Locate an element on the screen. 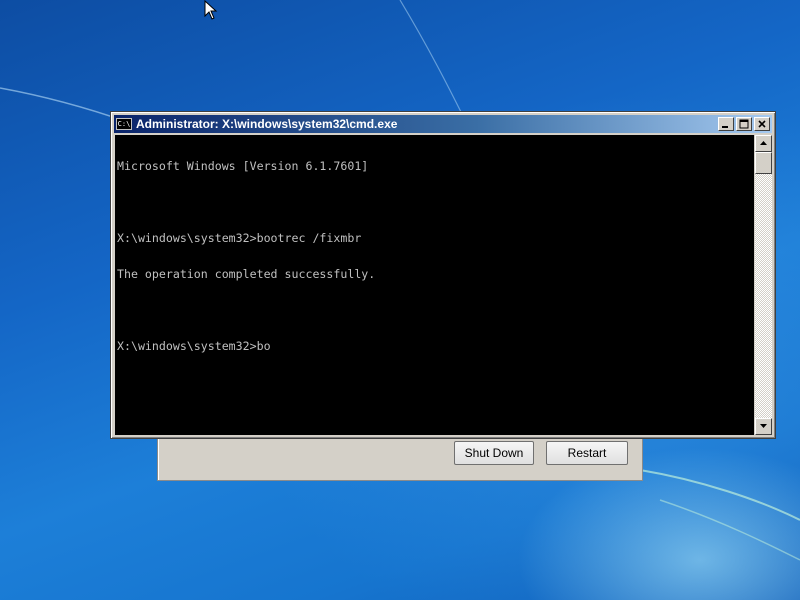 The width and height of the screenshot is (800, 600). maximize-button is located at coordinates (744, 124).